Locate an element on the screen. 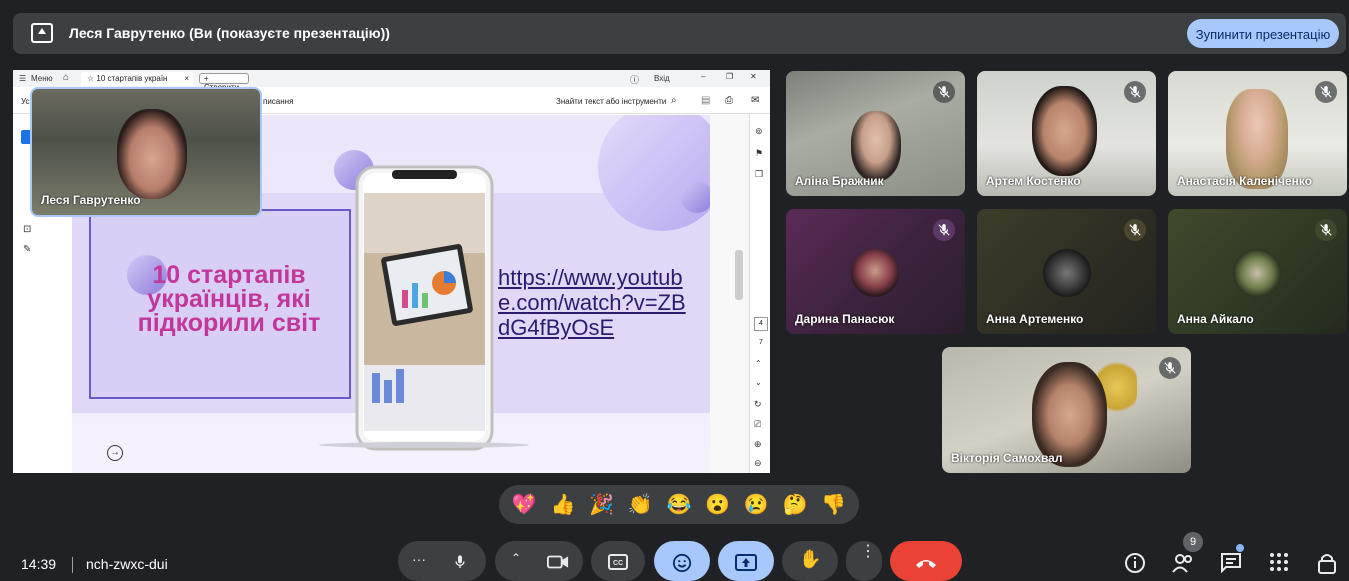  participant-tile: Дарина Панасюк is located at coordinates (875, 271).